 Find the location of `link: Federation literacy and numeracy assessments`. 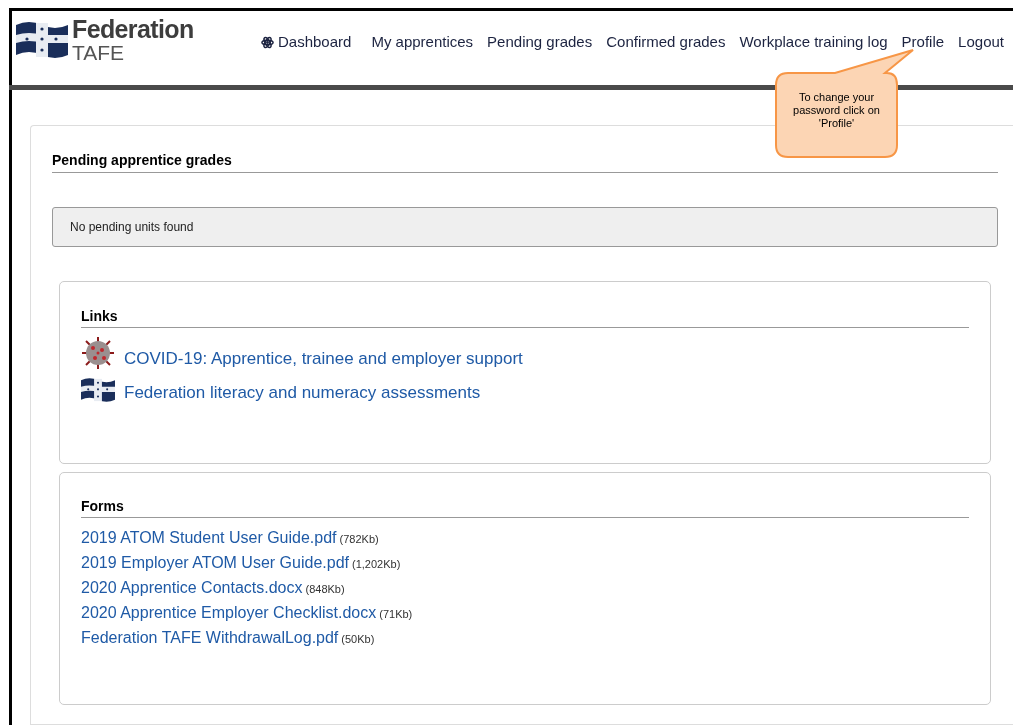

link: Federation literacy and numeracy assessments is located at coordinates (302, 393).